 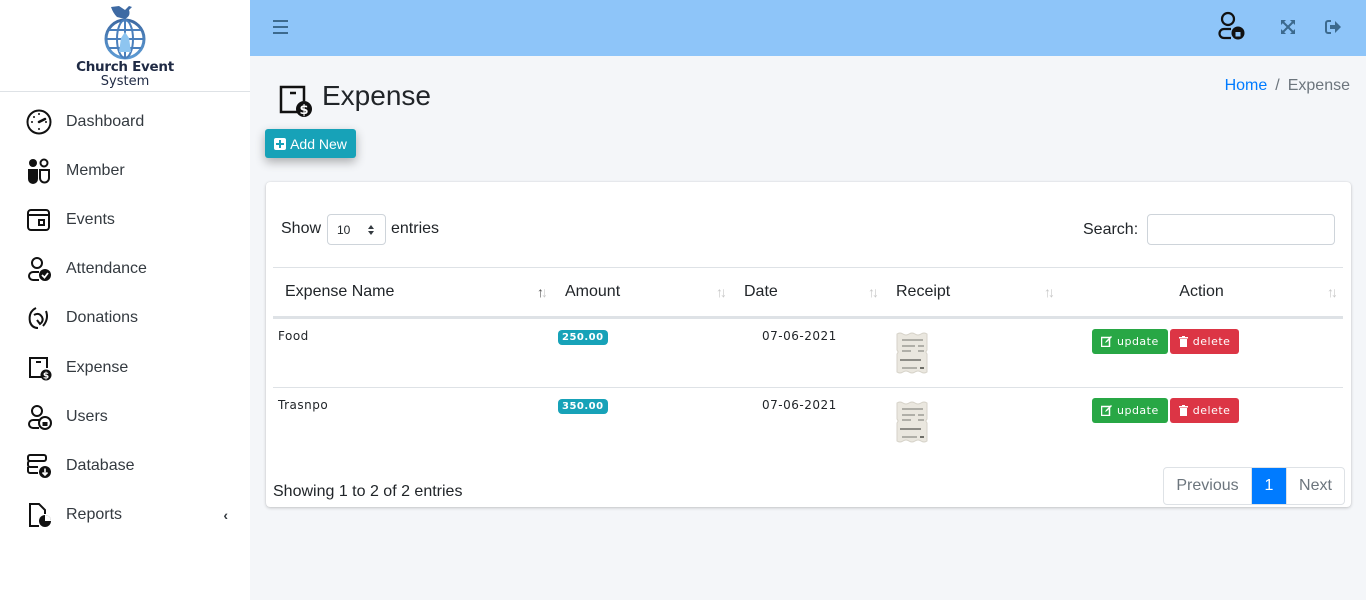 What do you see at coordinates (340, 291) in the screenshot?
I see `column-label: Expense Name` at bounding box center [340, 291].